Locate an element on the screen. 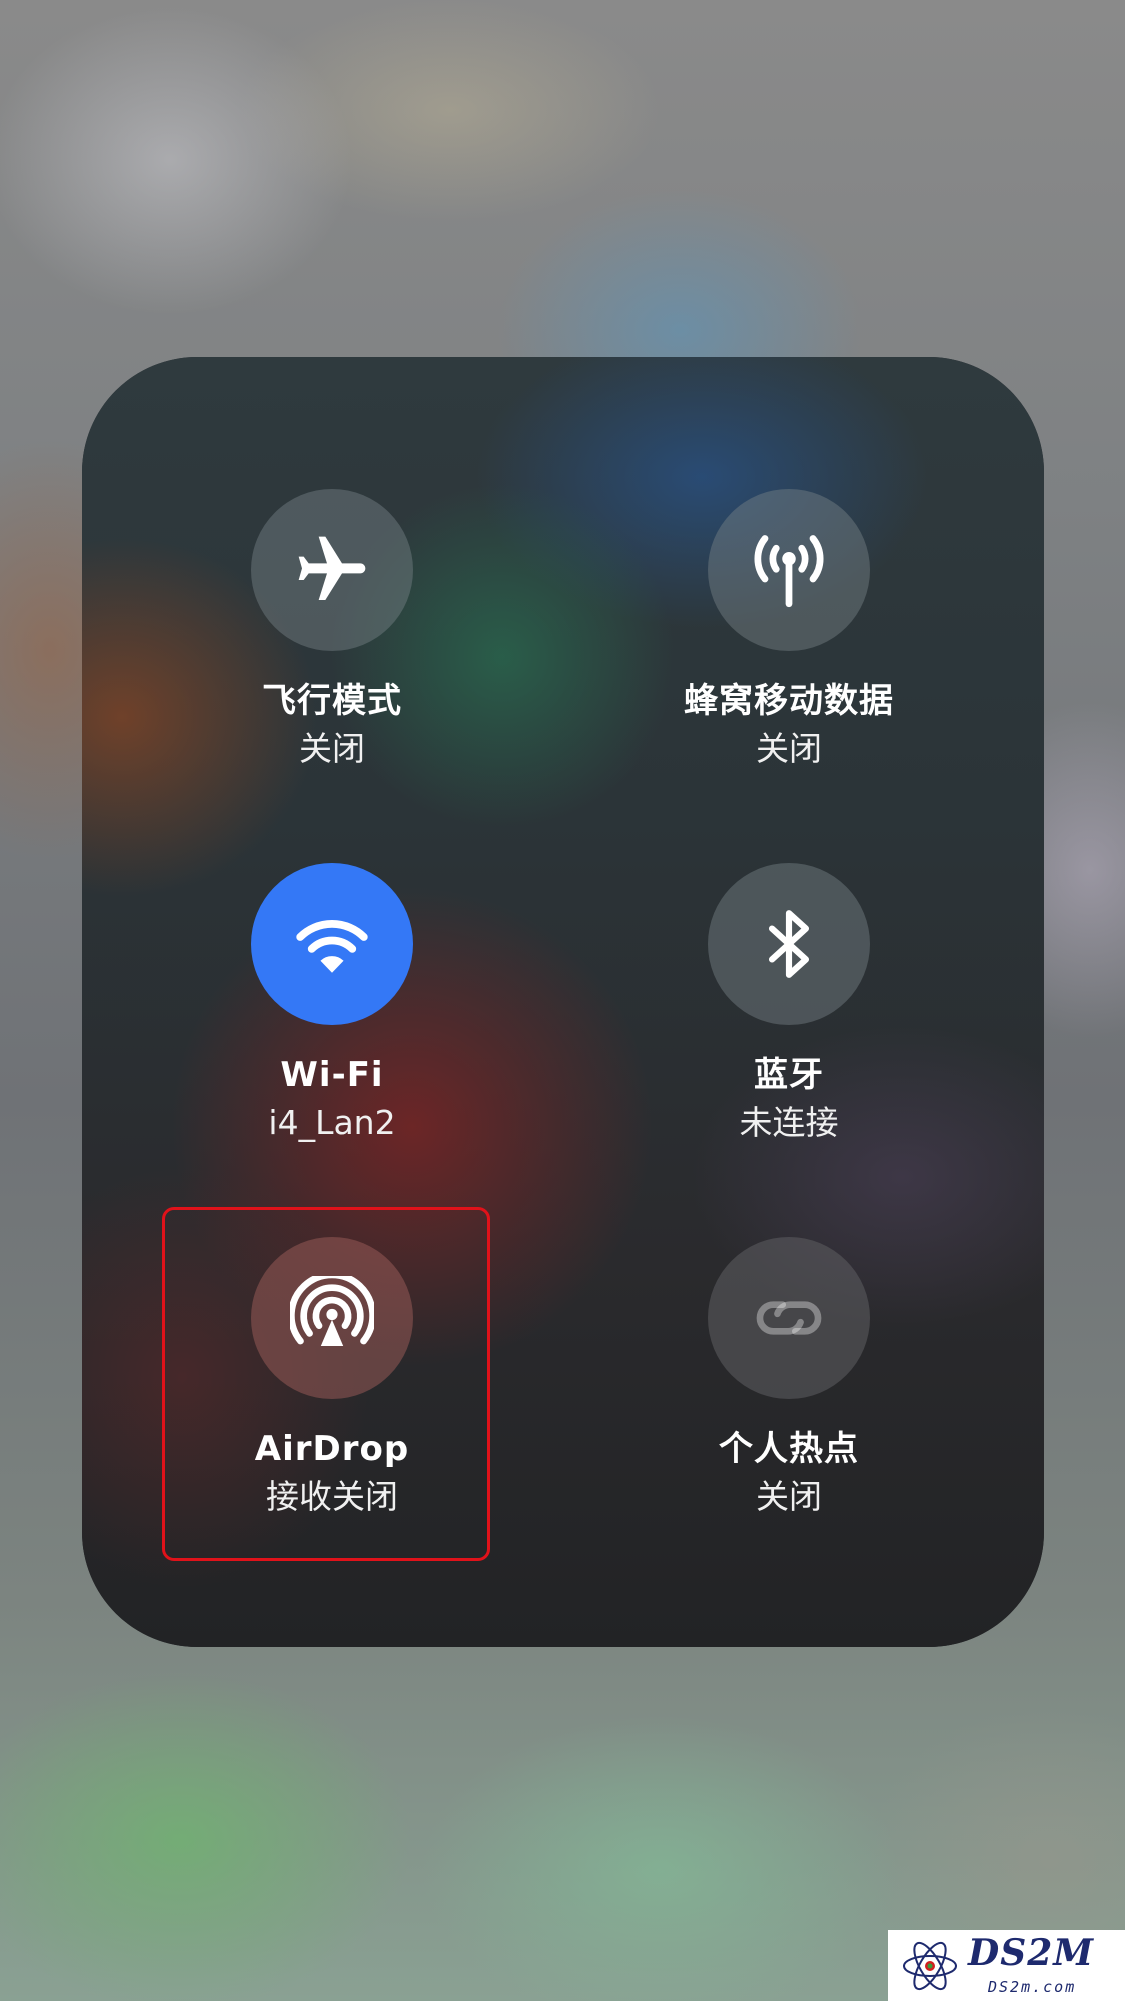 The height and width of the screenshot is (2001, 1125). bluetooth-label: 蓝牙 is located at coordinates (789, 1075).